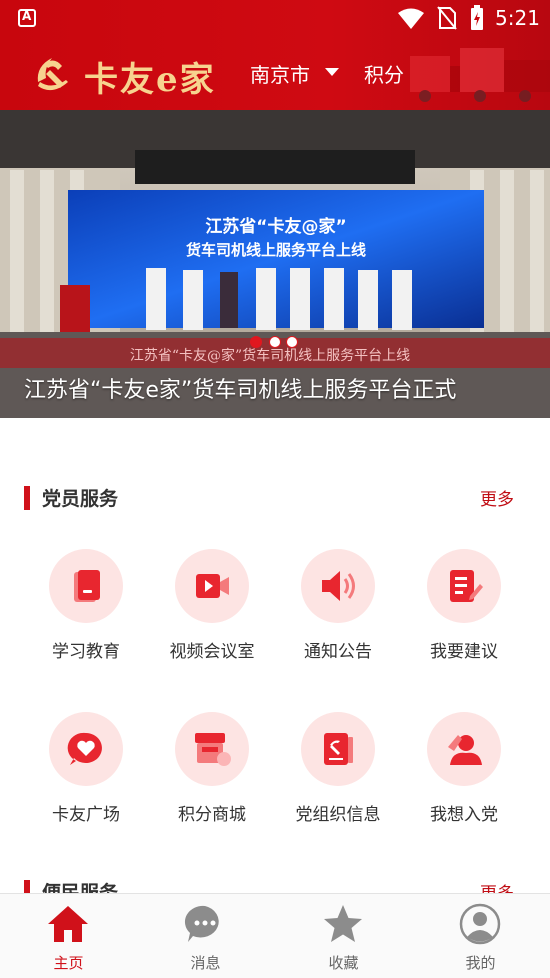 The width and height of the screenshot is (550, 978). I want to click on service-notice: 通知公告, so click(338, 614).